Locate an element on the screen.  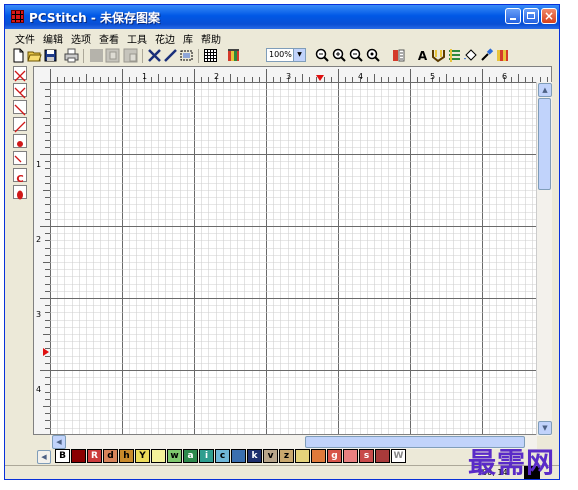
copy-icon is located at coordinates (112, 55).